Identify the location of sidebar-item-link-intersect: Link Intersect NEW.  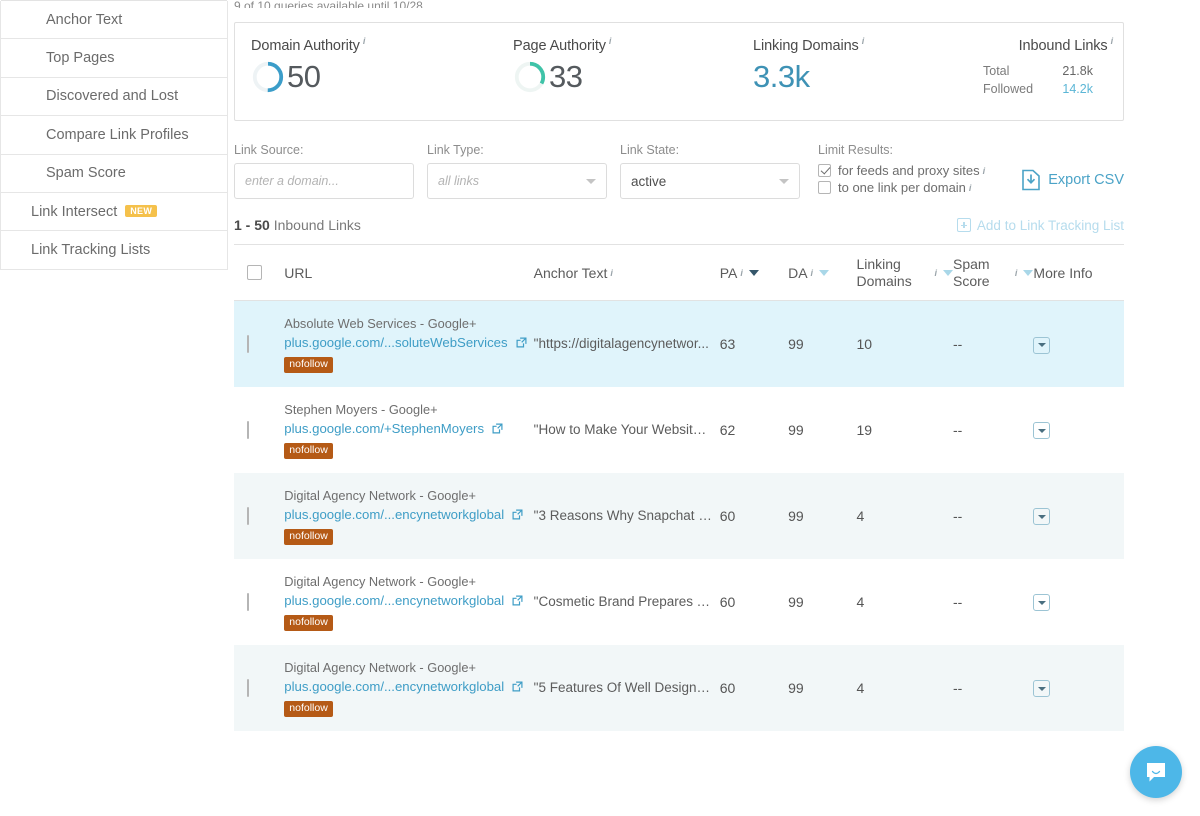
(114, 212).